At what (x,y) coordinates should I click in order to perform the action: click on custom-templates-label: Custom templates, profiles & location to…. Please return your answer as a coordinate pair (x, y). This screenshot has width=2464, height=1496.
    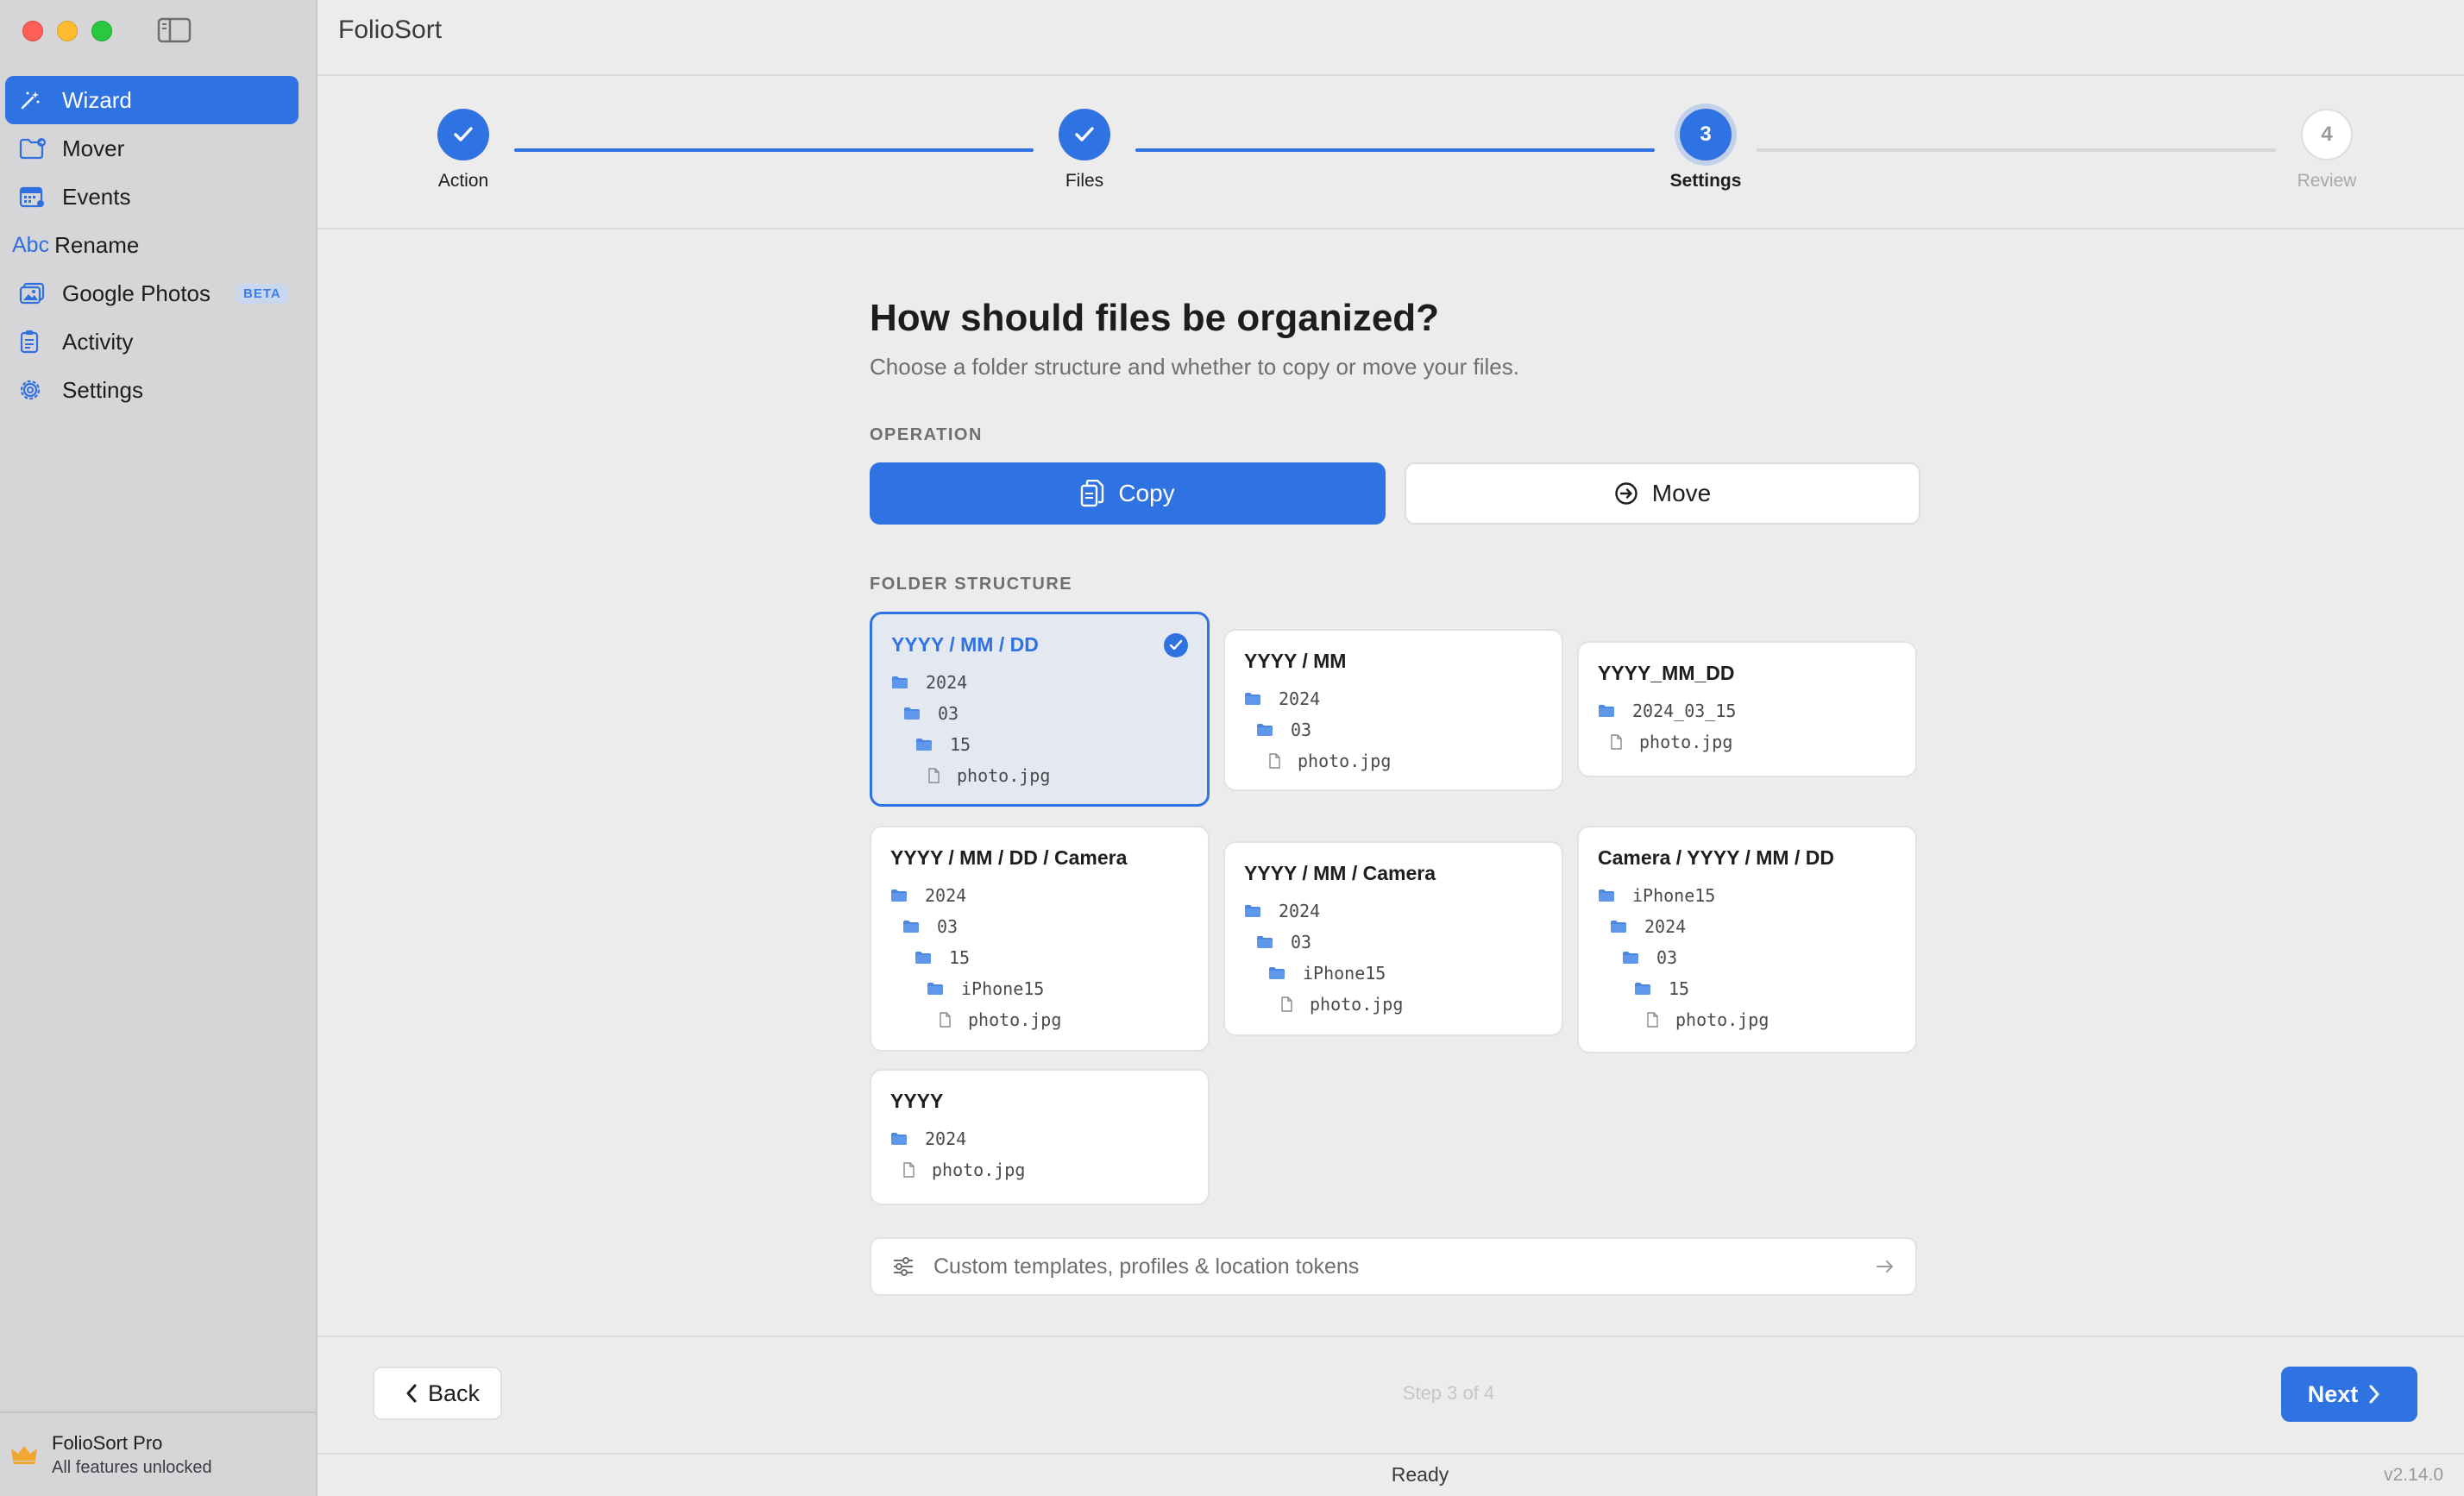
    Looking at the image, I should click on (1146, 1267).